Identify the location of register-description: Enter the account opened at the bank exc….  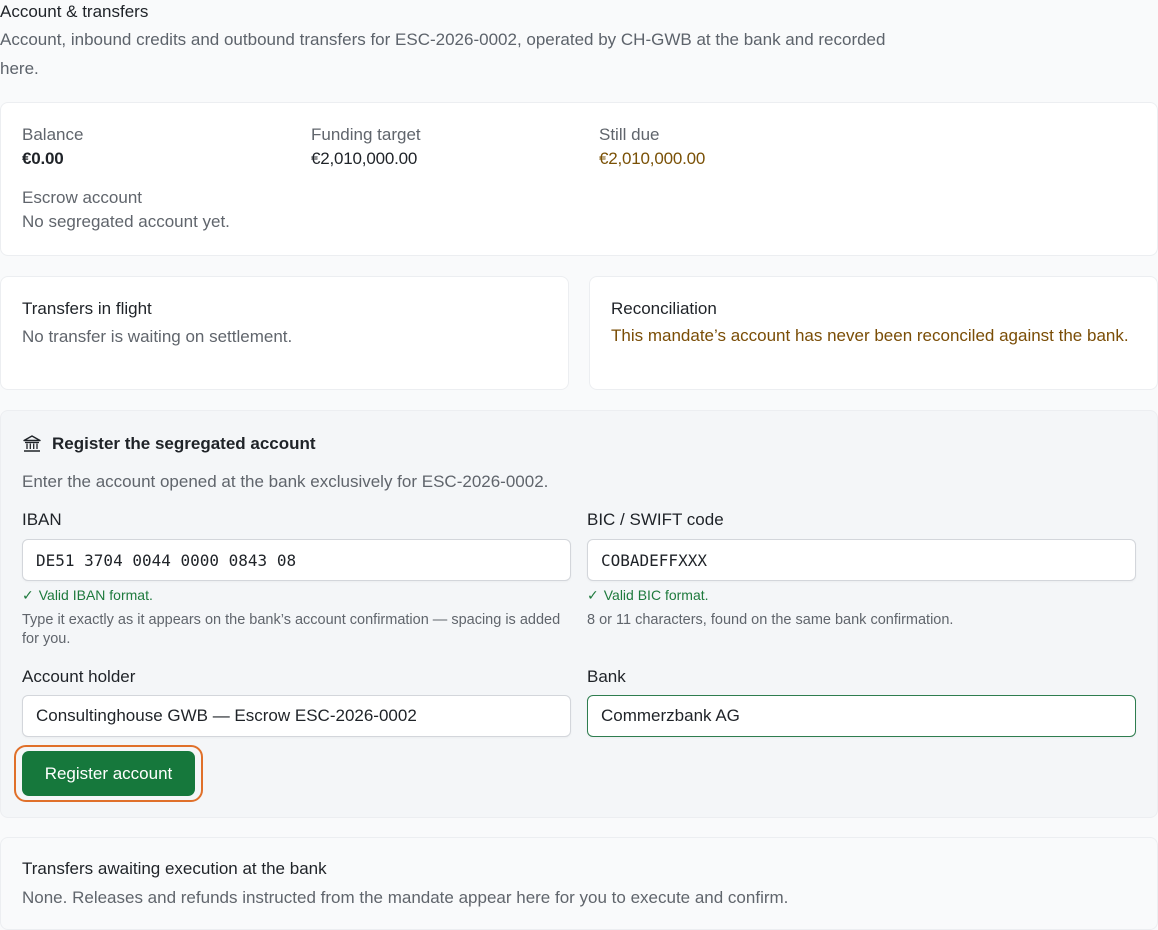
(285, 481).